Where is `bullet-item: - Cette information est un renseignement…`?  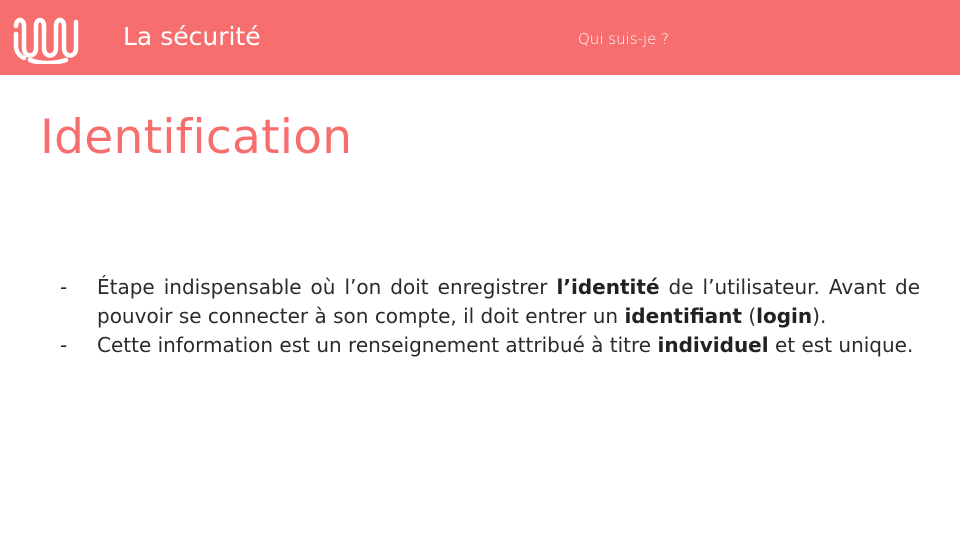 bullet-item: - Cette information est un renseignement… is located at coordinates (490, 345).